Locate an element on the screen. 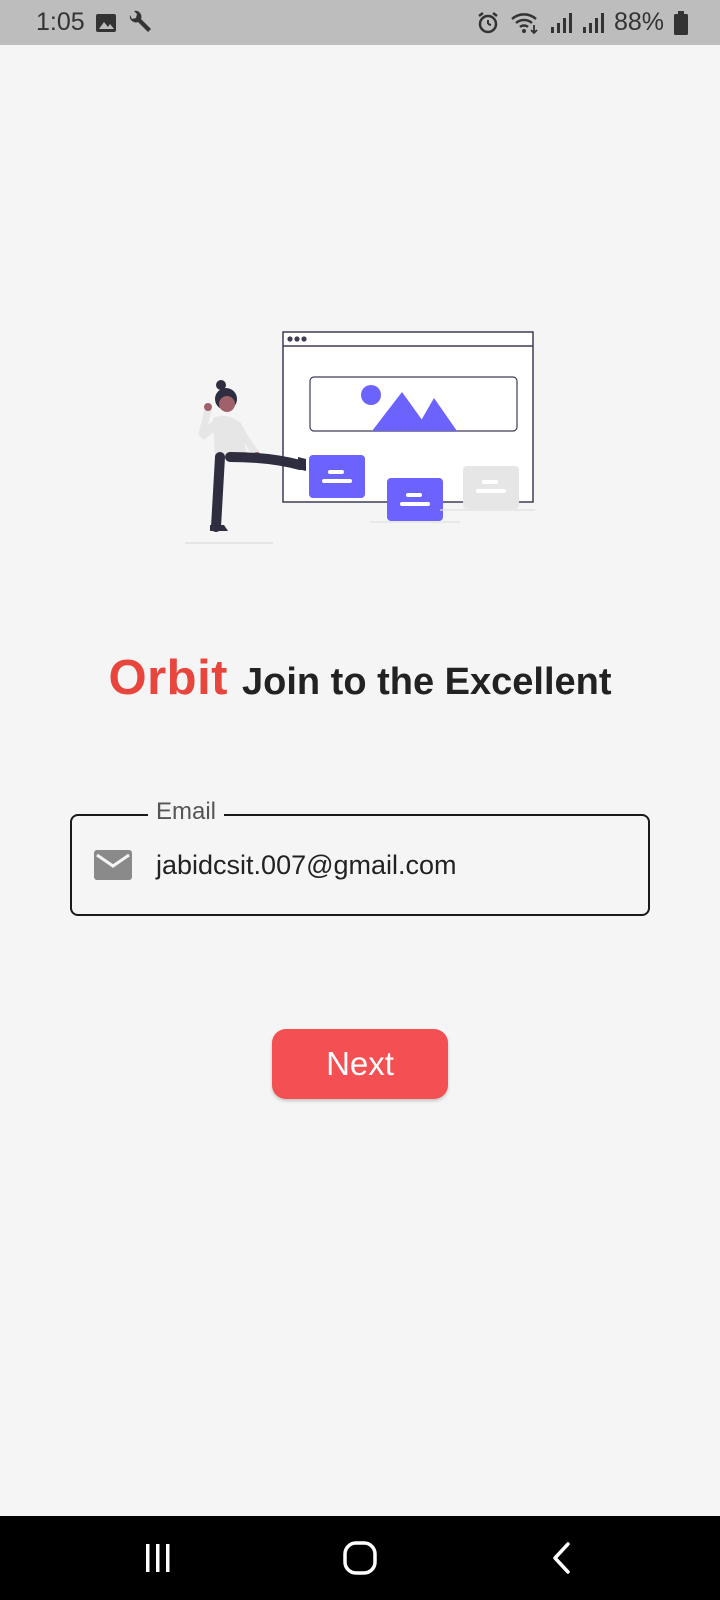 This screenshot has width=720, height=1600. back-icon is located at coordinates (562, 1560).